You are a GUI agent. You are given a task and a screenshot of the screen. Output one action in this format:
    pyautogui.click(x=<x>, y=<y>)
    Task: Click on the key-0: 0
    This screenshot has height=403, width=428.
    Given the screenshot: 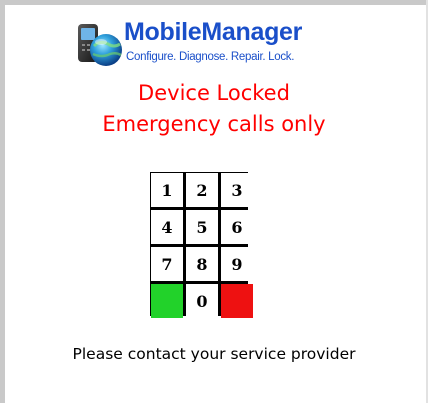 What is the action you would take?
    pyautogui.click(x=202, y=301)
    